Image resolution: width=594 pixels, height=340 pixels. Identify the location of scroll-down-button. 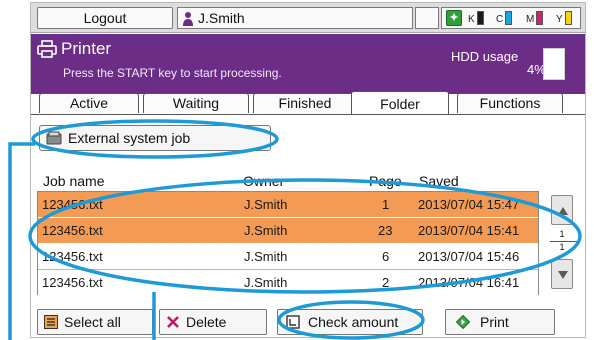
(562, 274).